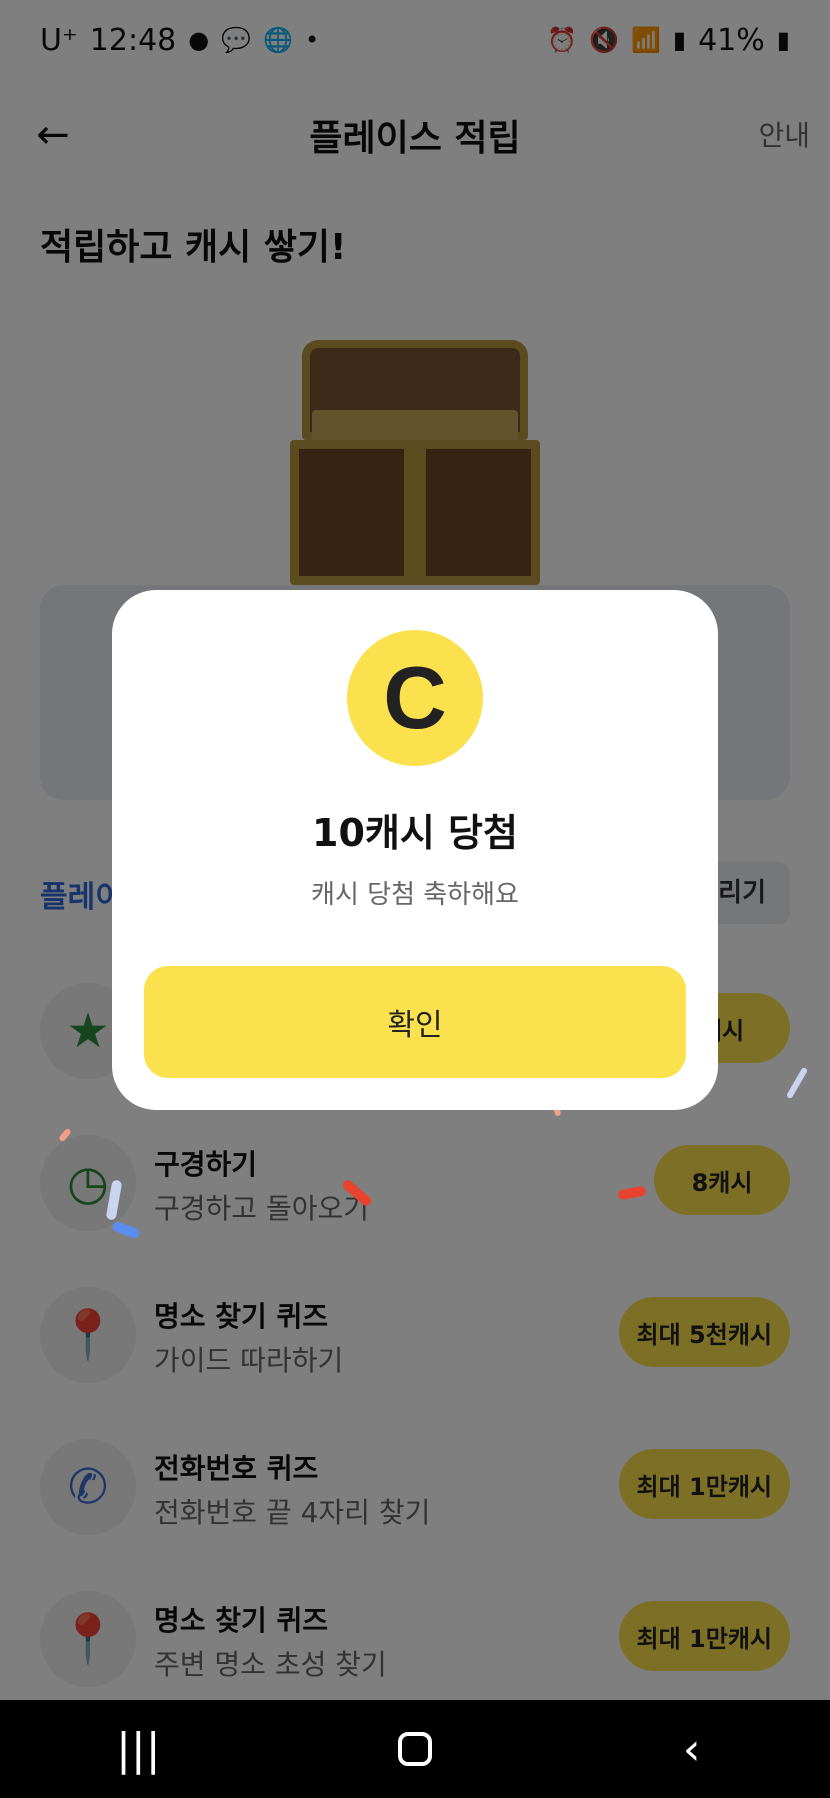  I want to click on home-icon, so click(414, 1749).